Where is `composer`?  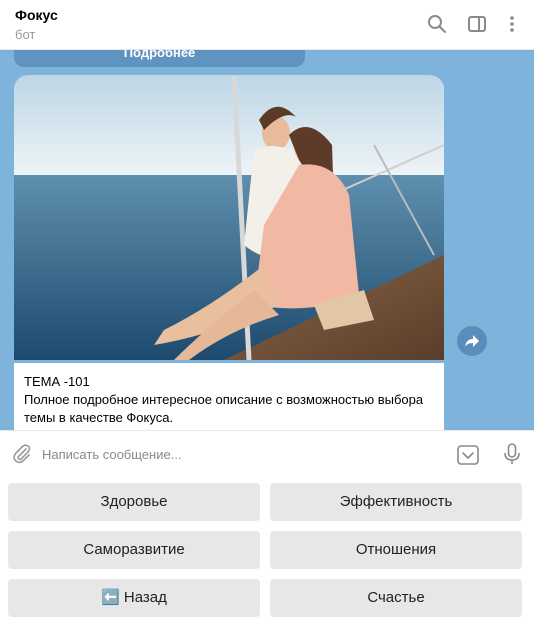 composer is located at coordinates (267, 453).